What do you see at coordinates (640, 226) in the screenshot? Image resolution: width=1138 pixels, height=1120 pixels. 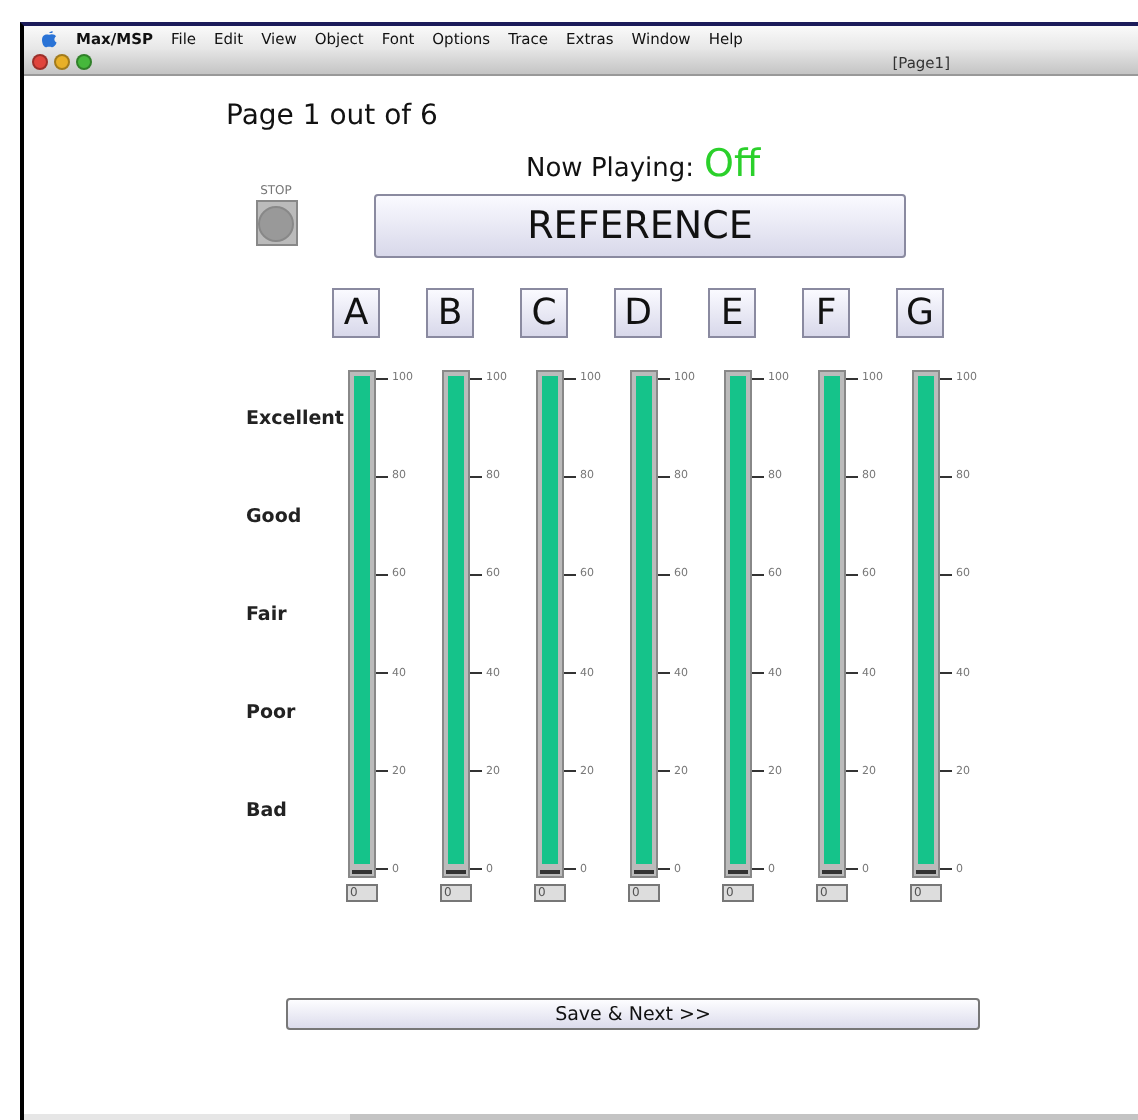 I see `reference-button: REFERENCE` at bounding box center [640, 226].